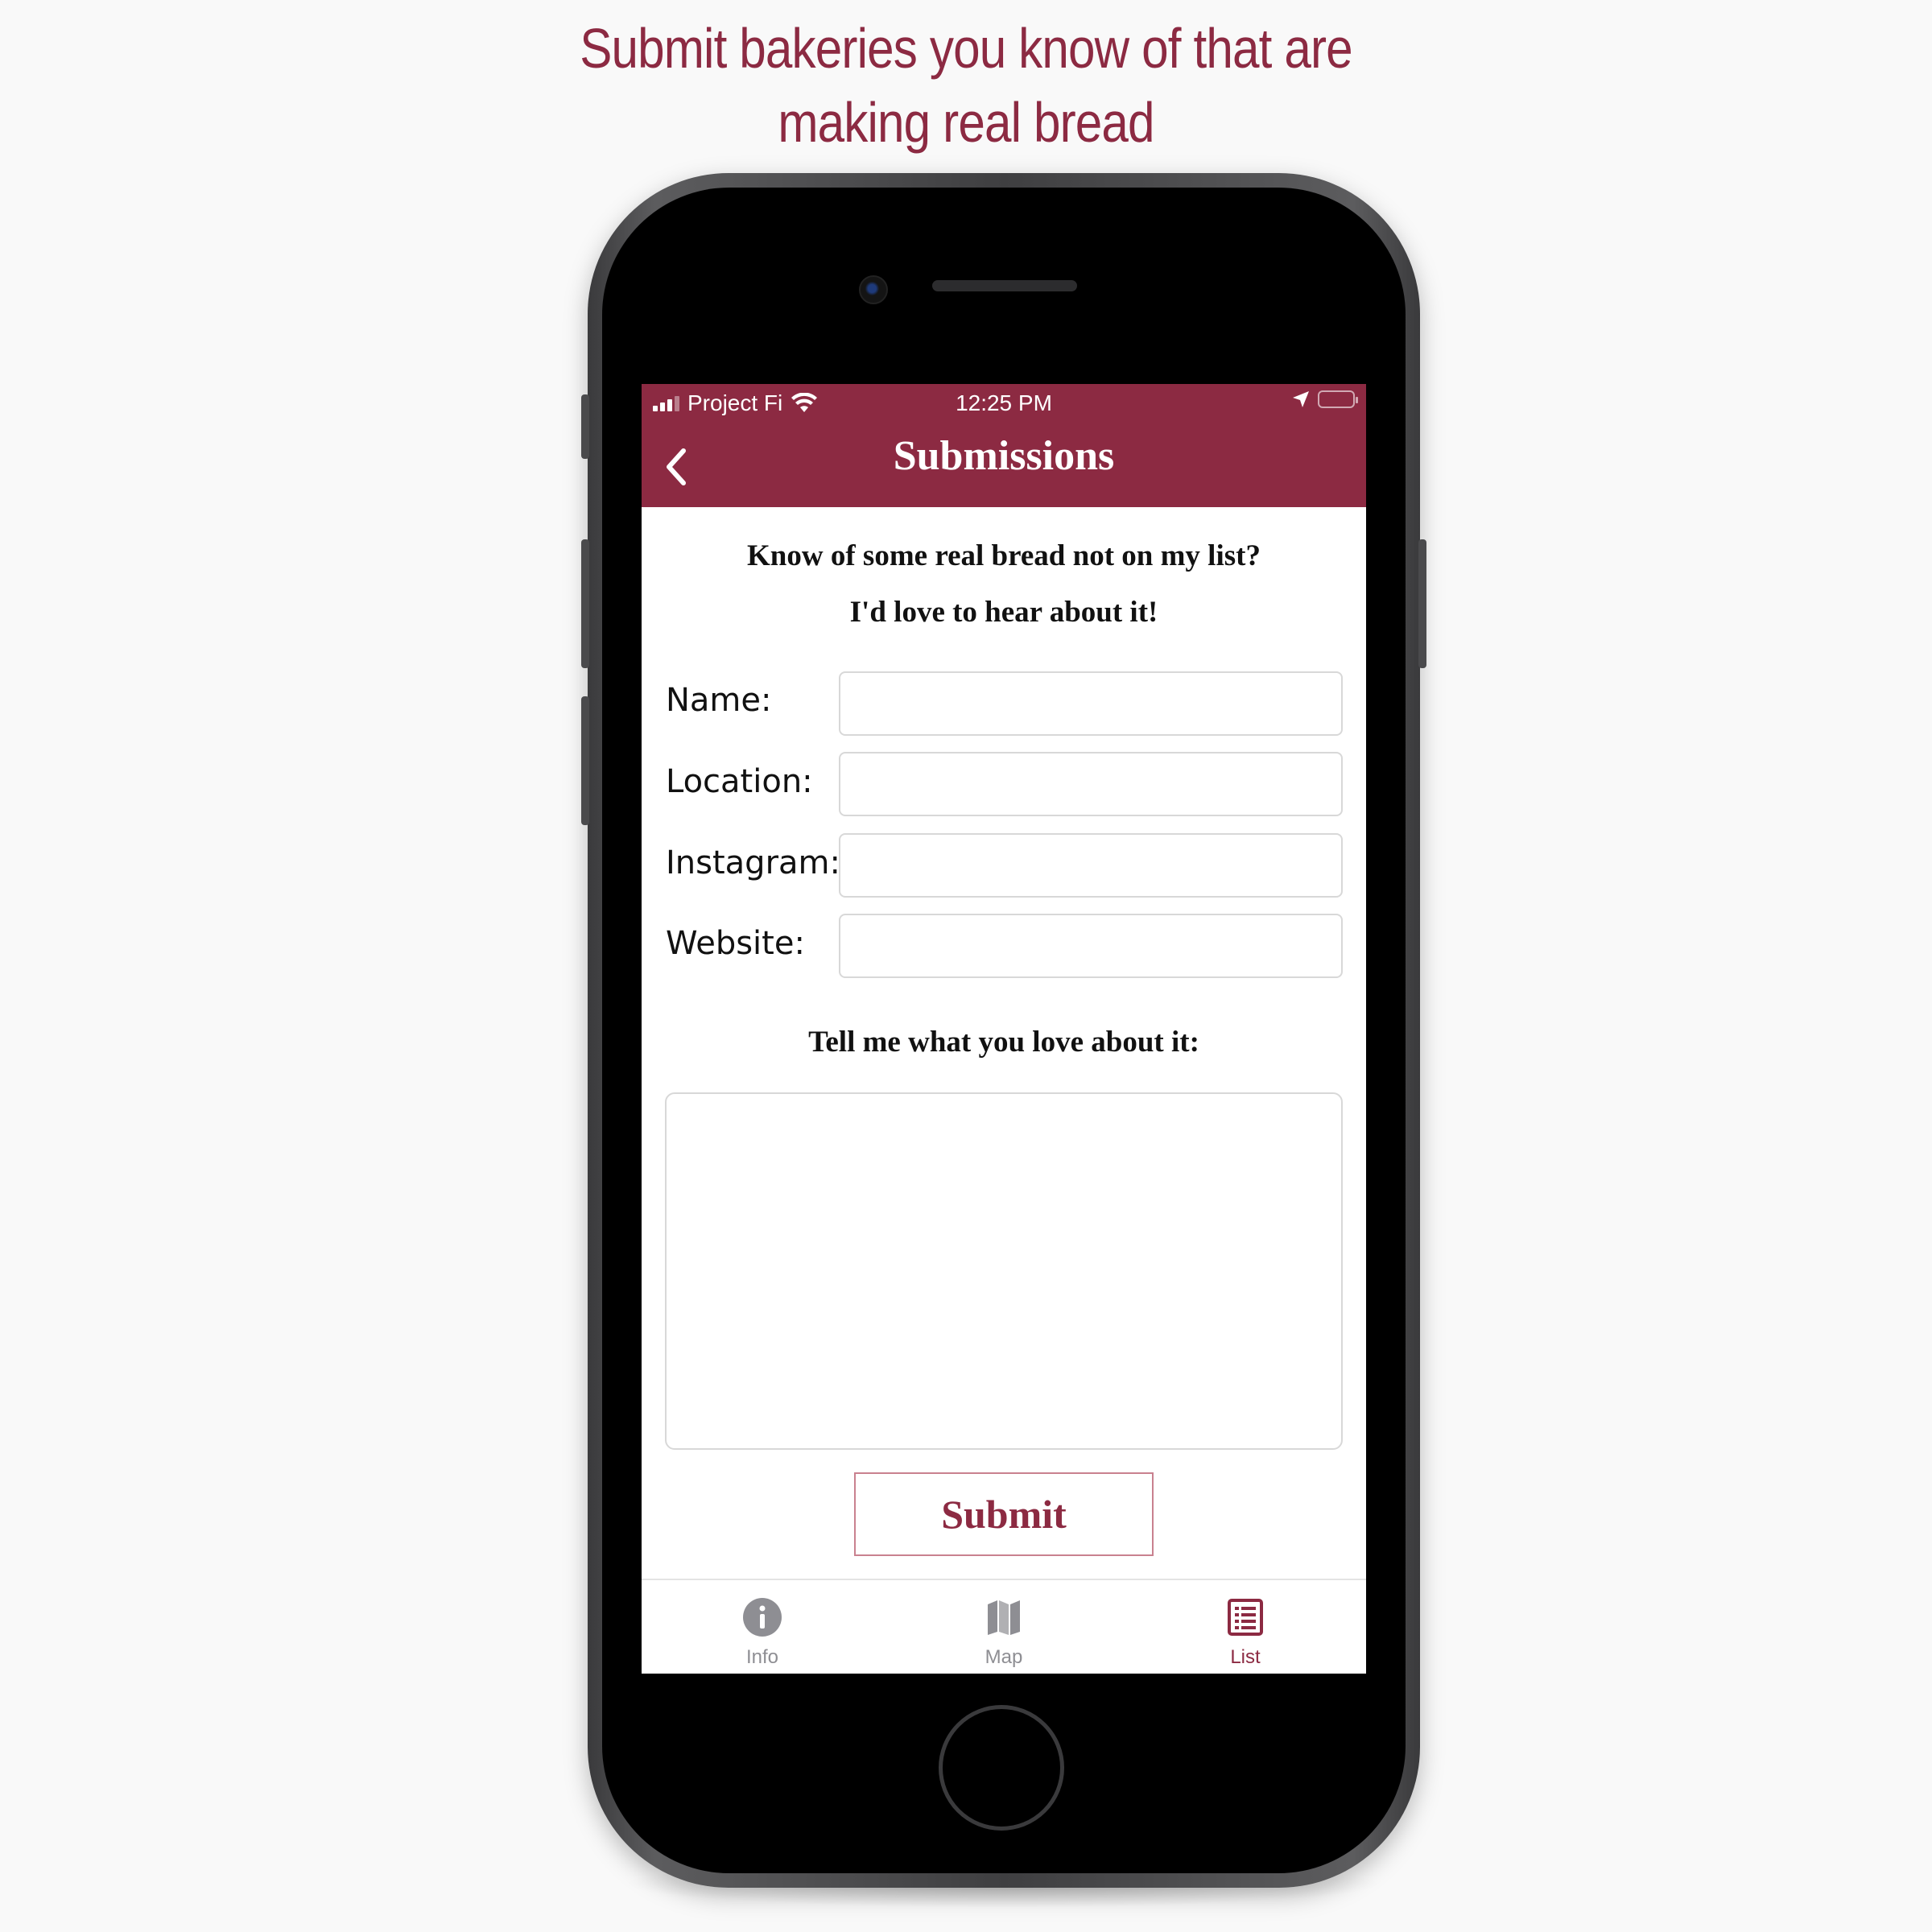 The height and width of the screenshot is (1932, 1932). I want to click on headline-line-2: making real bread, so click(966, 122).